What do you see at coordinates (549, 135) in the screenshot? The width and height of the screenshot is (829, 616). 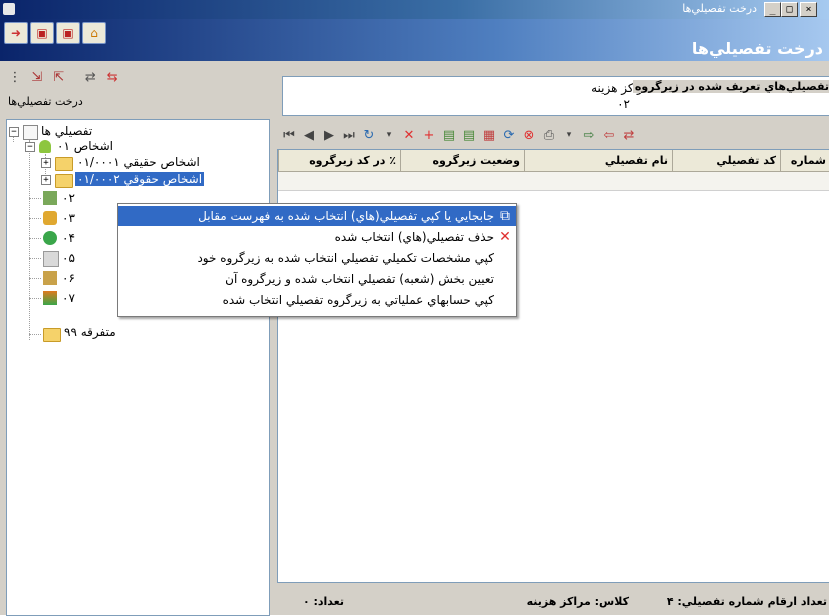 I see `print-icon: ⎙` at bounding box center [549, 135].